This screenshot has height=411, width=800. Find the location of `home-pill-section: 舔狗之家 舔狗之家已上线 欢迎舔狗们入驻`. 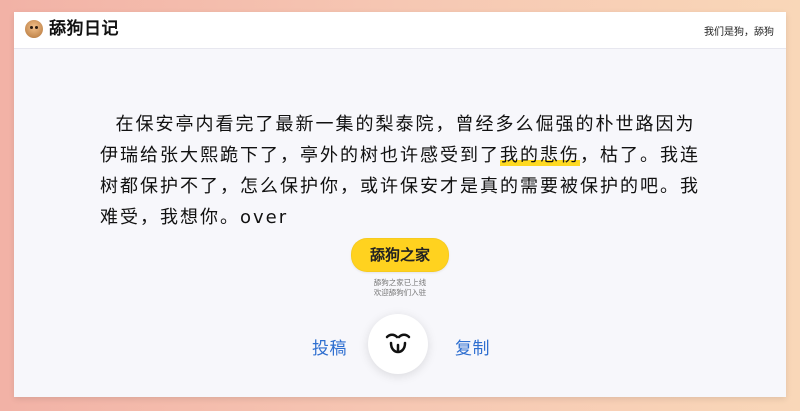

home-pill-section: 舔狗之家 舔狗之家已上线 欢迎舔狗们入驻 is located at coordinates (400, 268).